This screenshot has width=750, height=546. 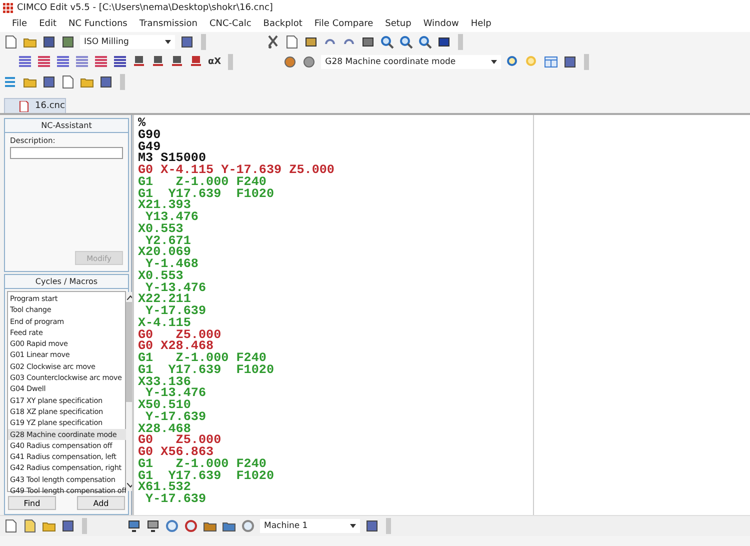 I want to click on file-tab: 16.cnc, so click(x=35, y=105).